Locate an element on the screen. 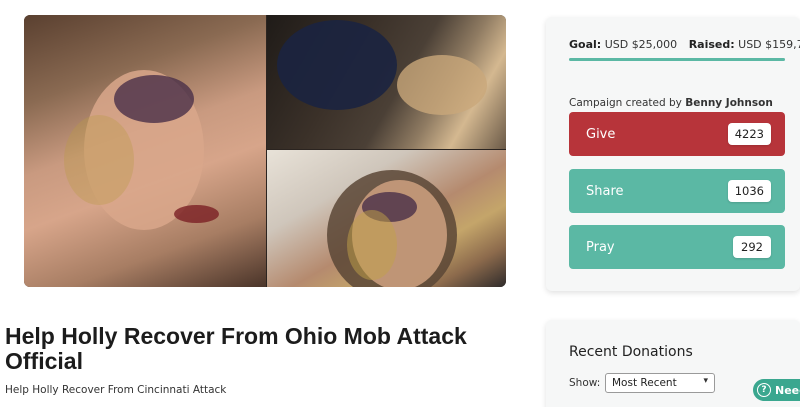  recent-donations-heading: Recent Donations is located at coordinates (631, 352).